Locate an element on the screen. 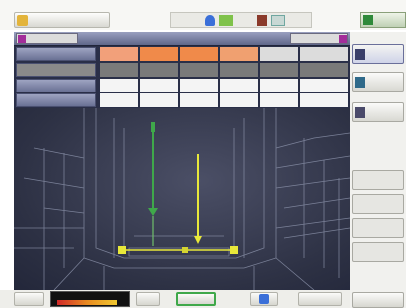  table-header-row is located at coordinates (182, 54).